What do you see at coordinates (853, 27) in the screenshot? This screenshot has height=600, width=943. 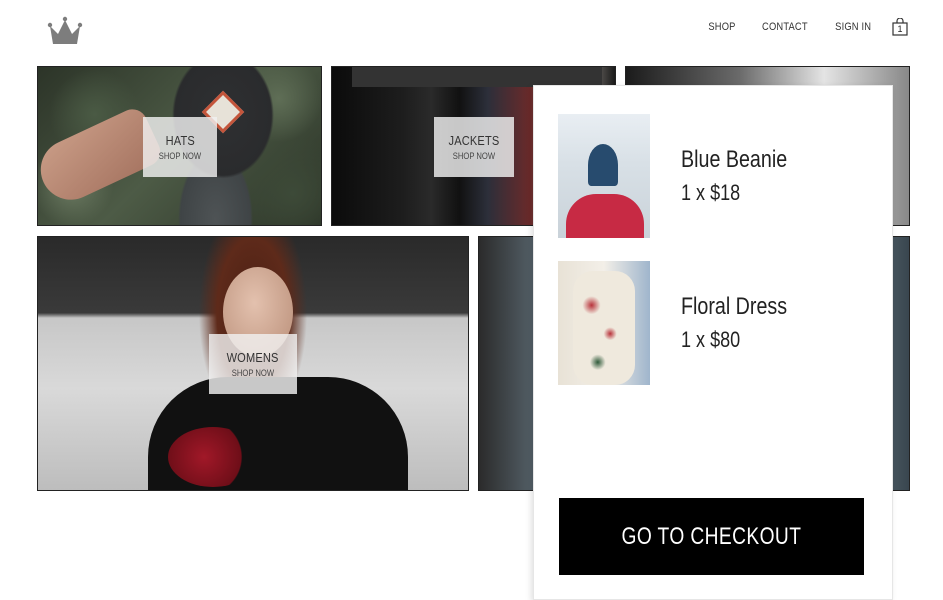 I see `nav-sign-in-link: SIGN IN` at bounding box center [853, 27].